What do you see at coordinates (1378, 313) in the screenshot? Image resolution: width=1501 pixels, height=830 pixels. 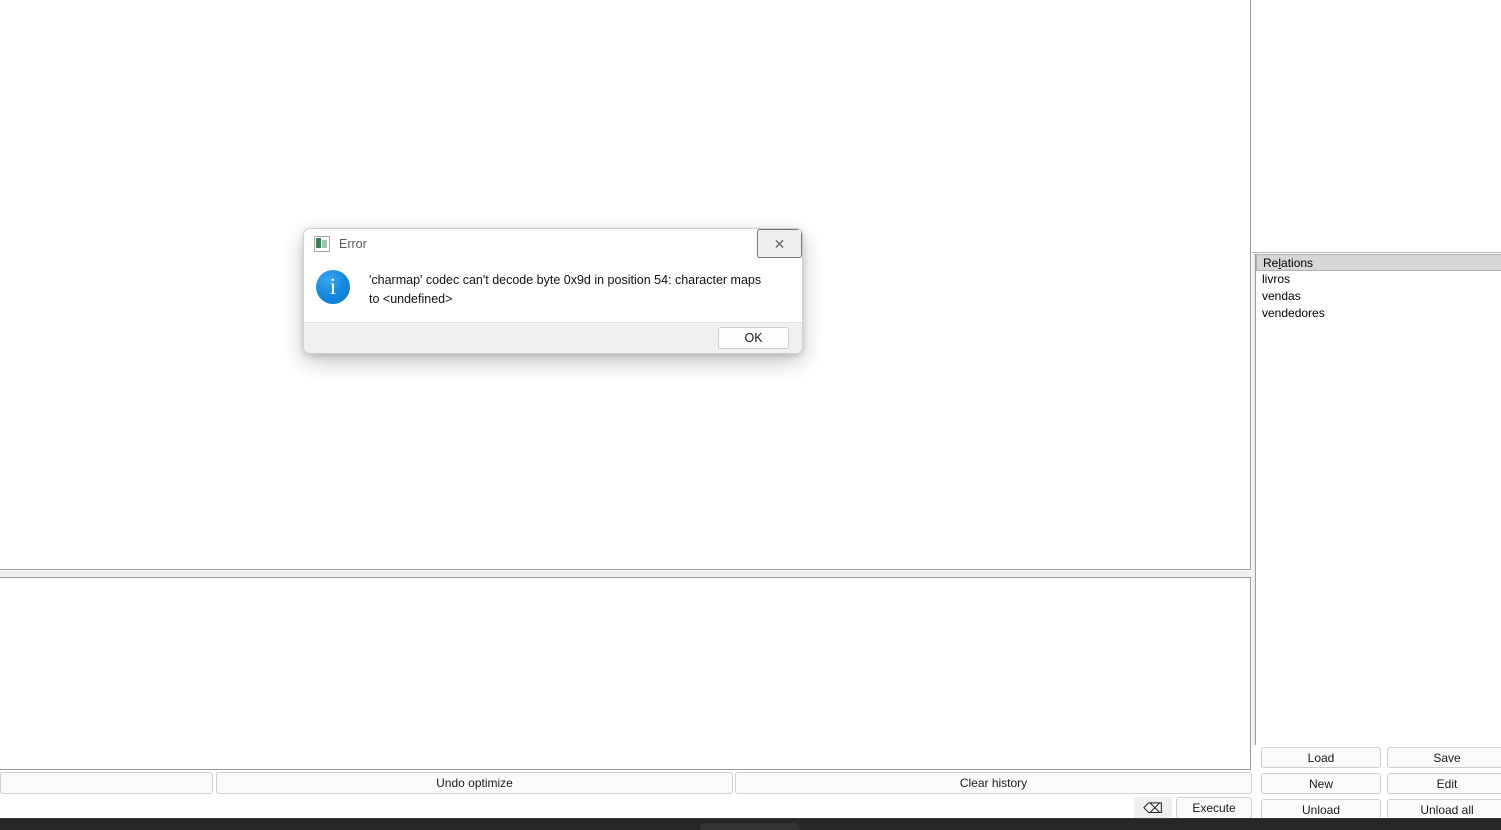 I see `list-item: vendedores` at bounding box center [1378, 313].